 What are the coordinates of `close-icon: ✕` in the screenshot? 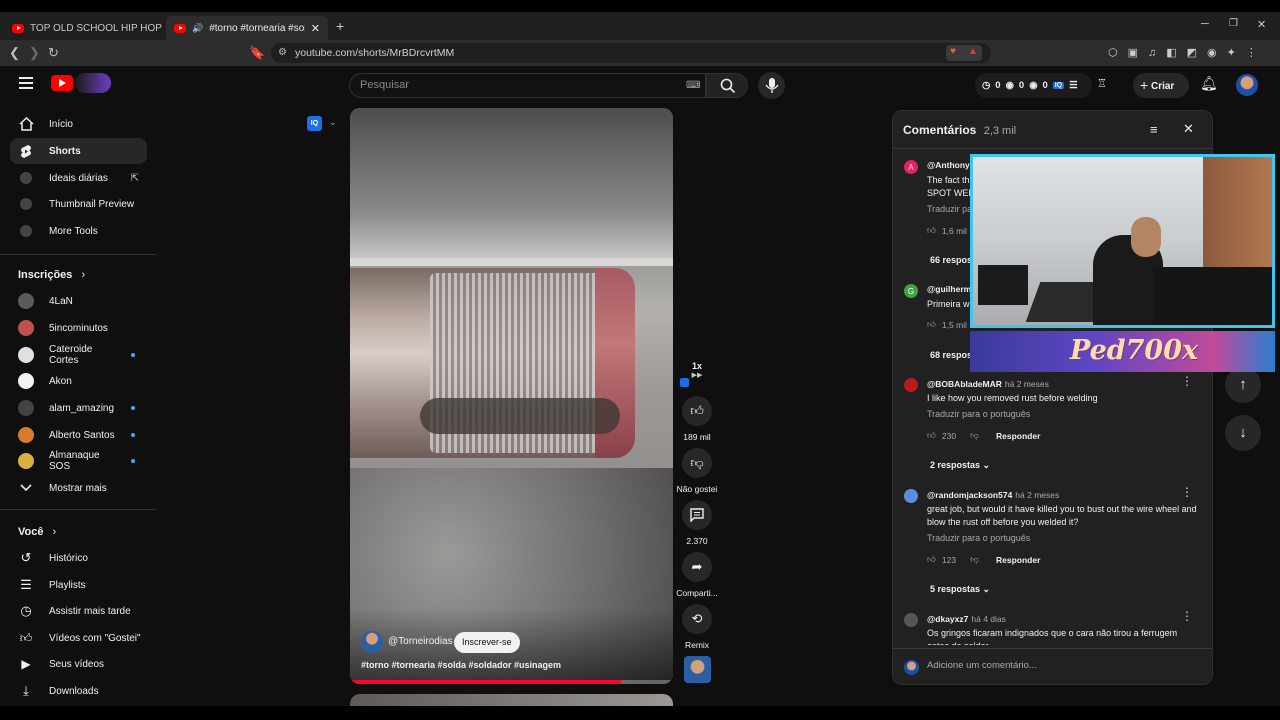 It's located at (1188, 129).